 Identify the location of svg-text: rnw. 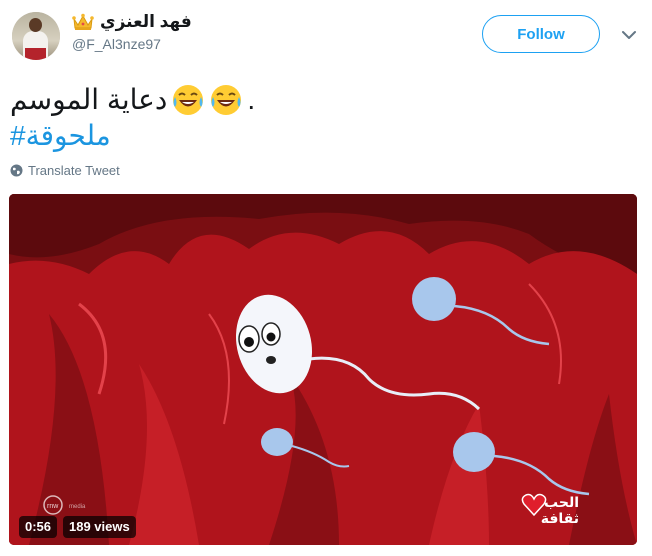
(53, 506).